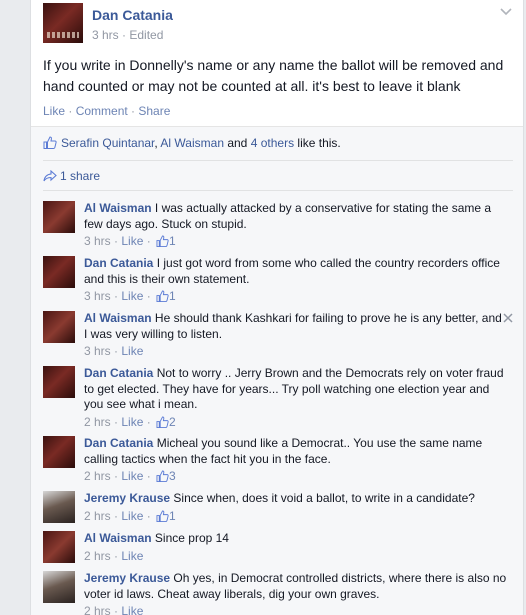  What do you see at coordinates (296, 518) in the screenshot?
I see `comment-meta: 2 hrs · Like · 1` at bounding box center [296, 518].